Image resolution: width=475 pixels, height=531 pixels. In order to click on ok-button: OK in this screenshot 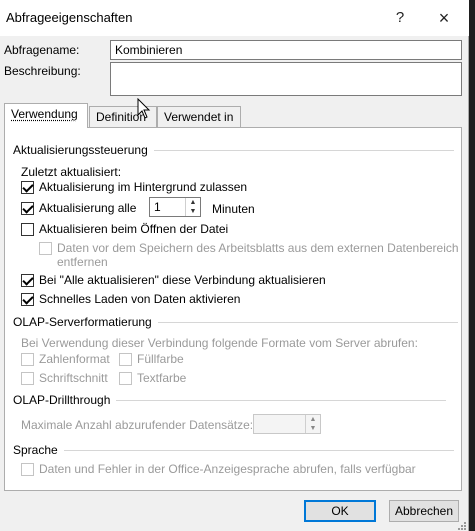, I will do `click(340, 511)`.